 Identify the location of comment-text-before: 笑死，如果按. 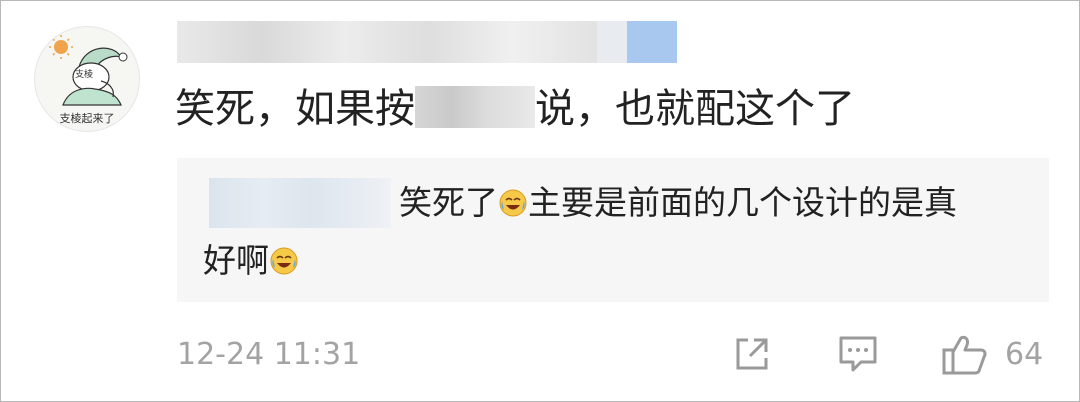
(295, 109).